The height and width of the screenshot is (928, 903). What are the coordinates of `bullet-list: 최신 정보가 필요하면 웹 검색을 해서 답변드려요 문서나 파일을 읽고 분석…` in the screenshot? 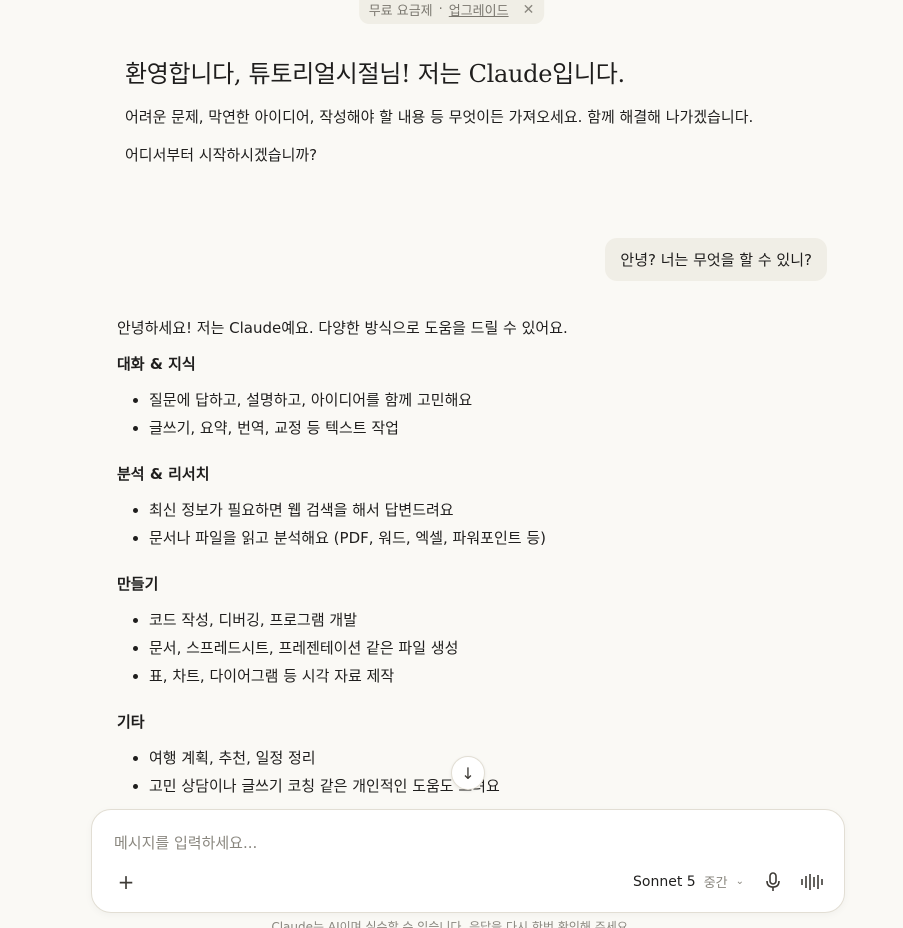 It's located at (467, 524).